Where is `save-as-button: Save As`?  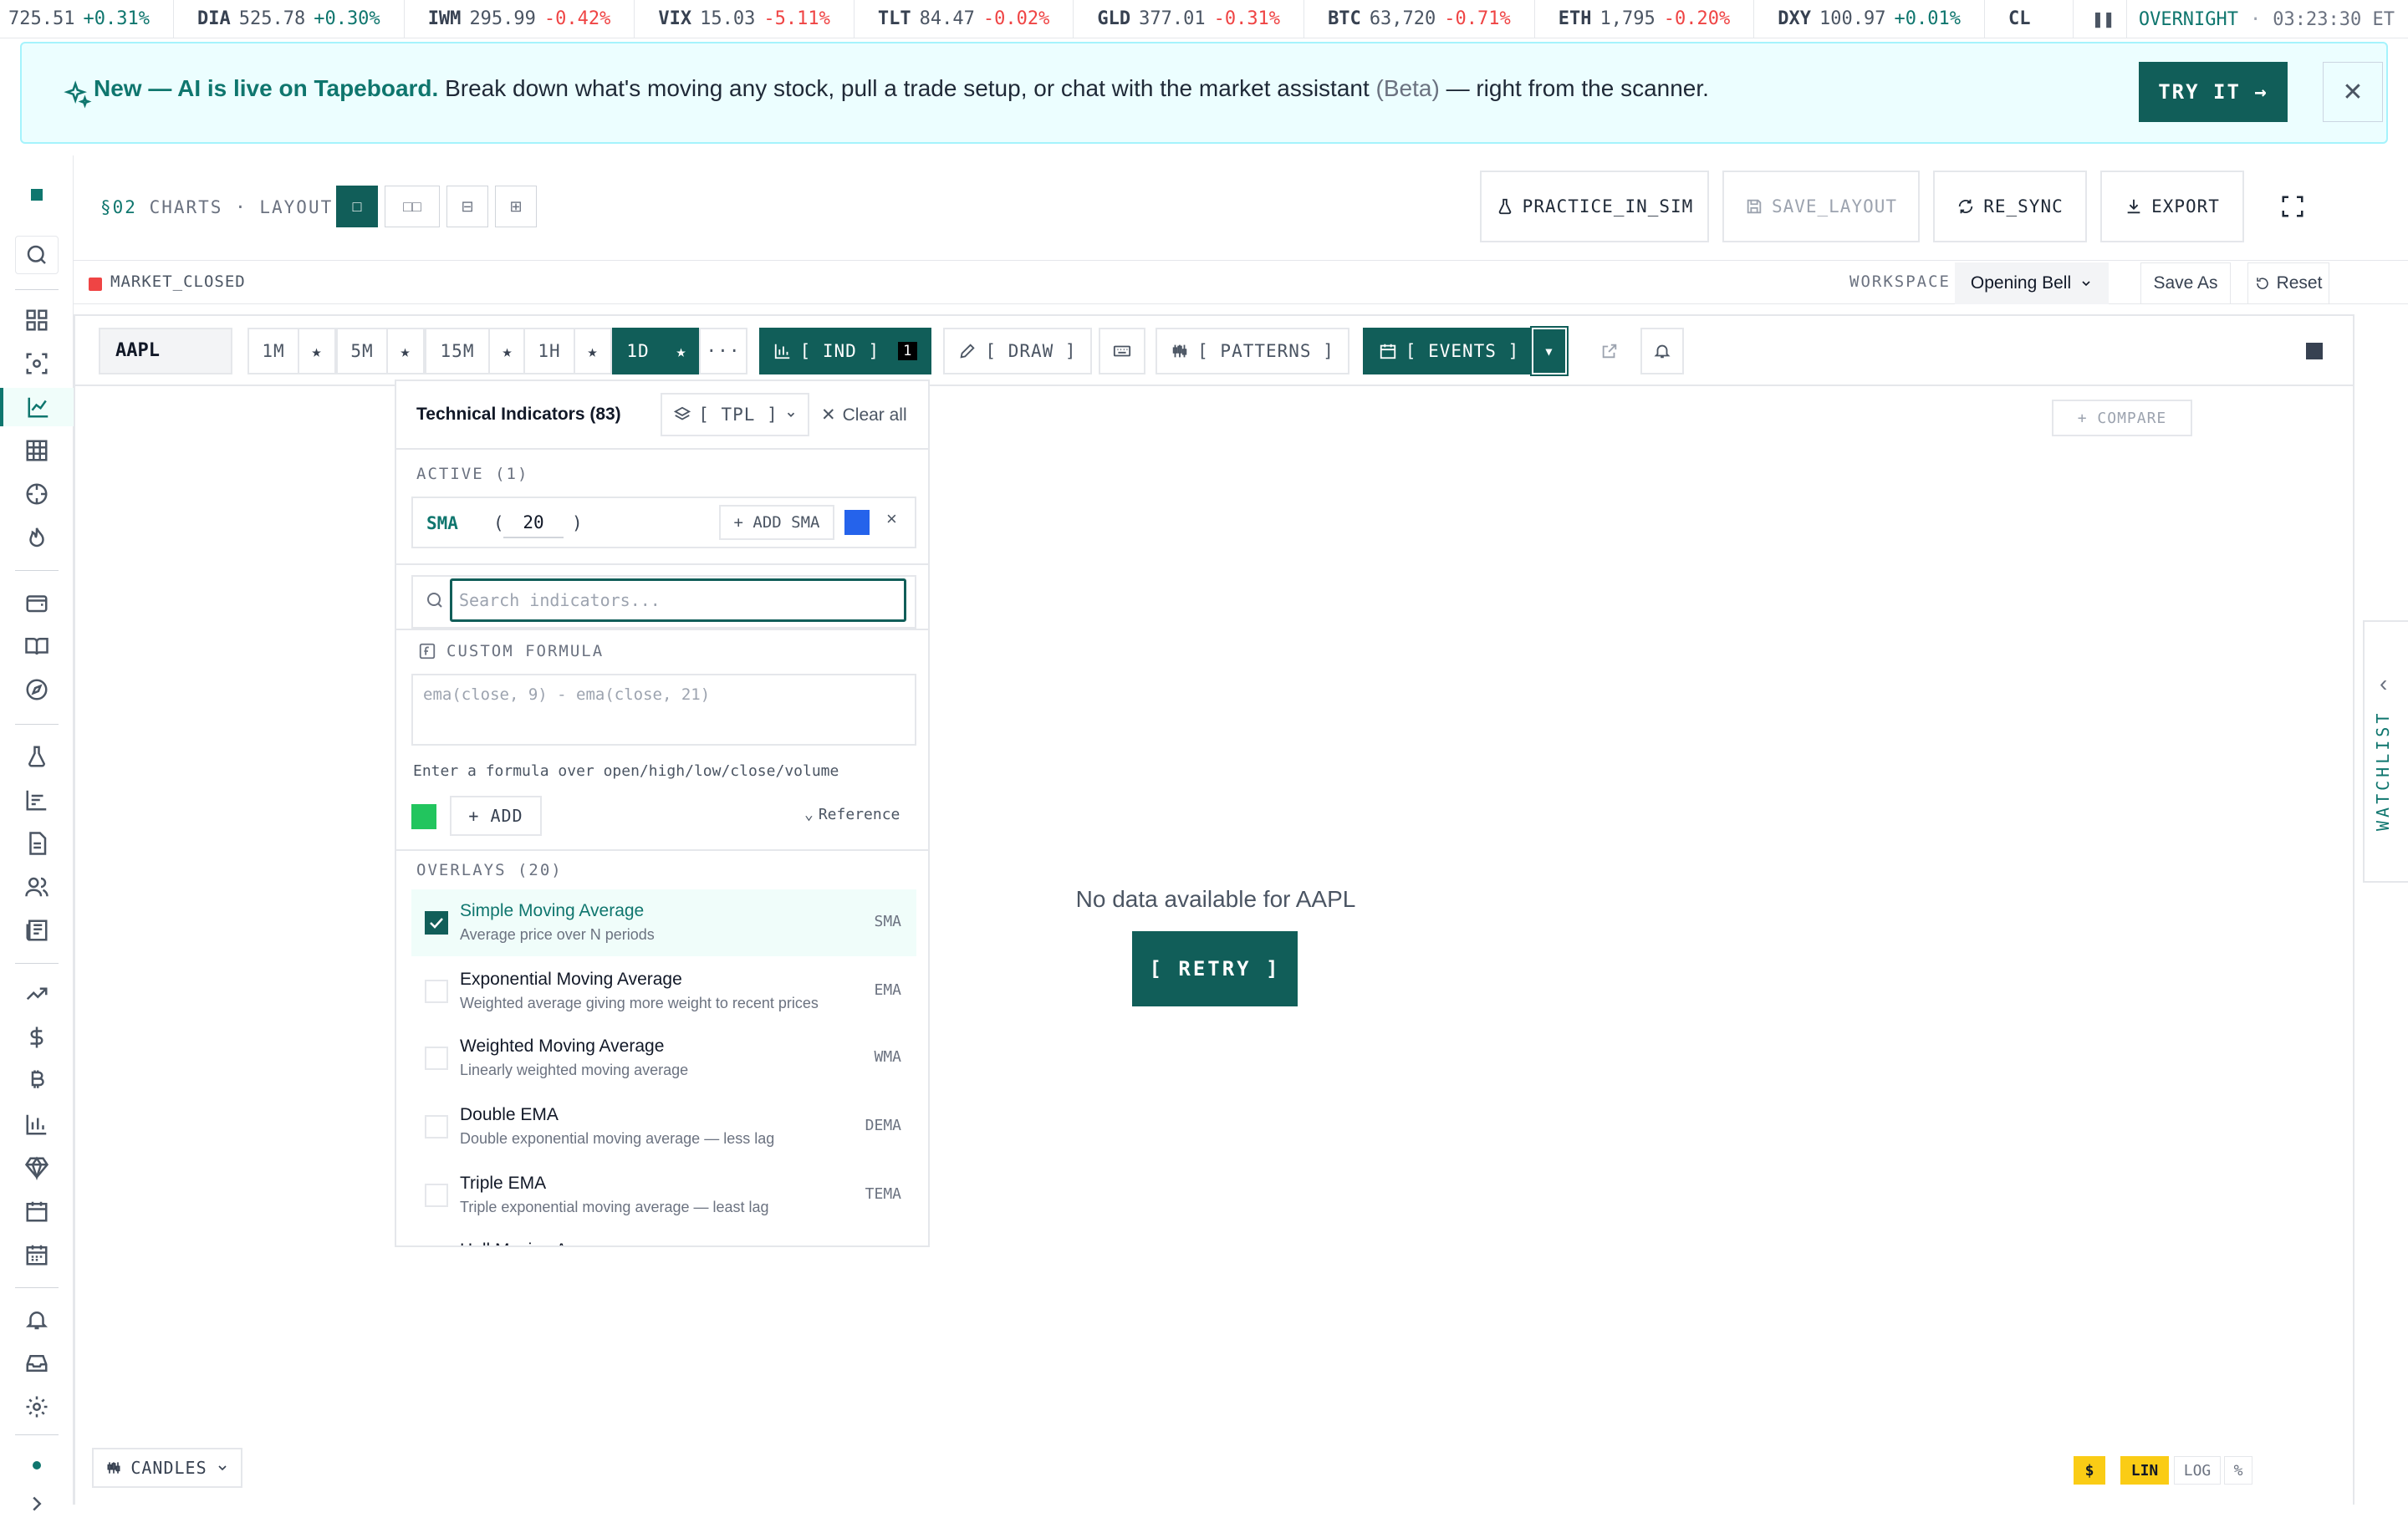
save-as-button: Save As is located at coordinates (2185, 283).